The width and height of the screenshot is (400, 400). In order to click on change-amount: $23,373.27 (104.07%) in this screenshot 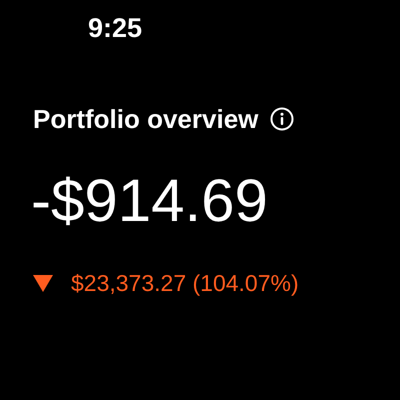, I will do `click(185, 283)`.